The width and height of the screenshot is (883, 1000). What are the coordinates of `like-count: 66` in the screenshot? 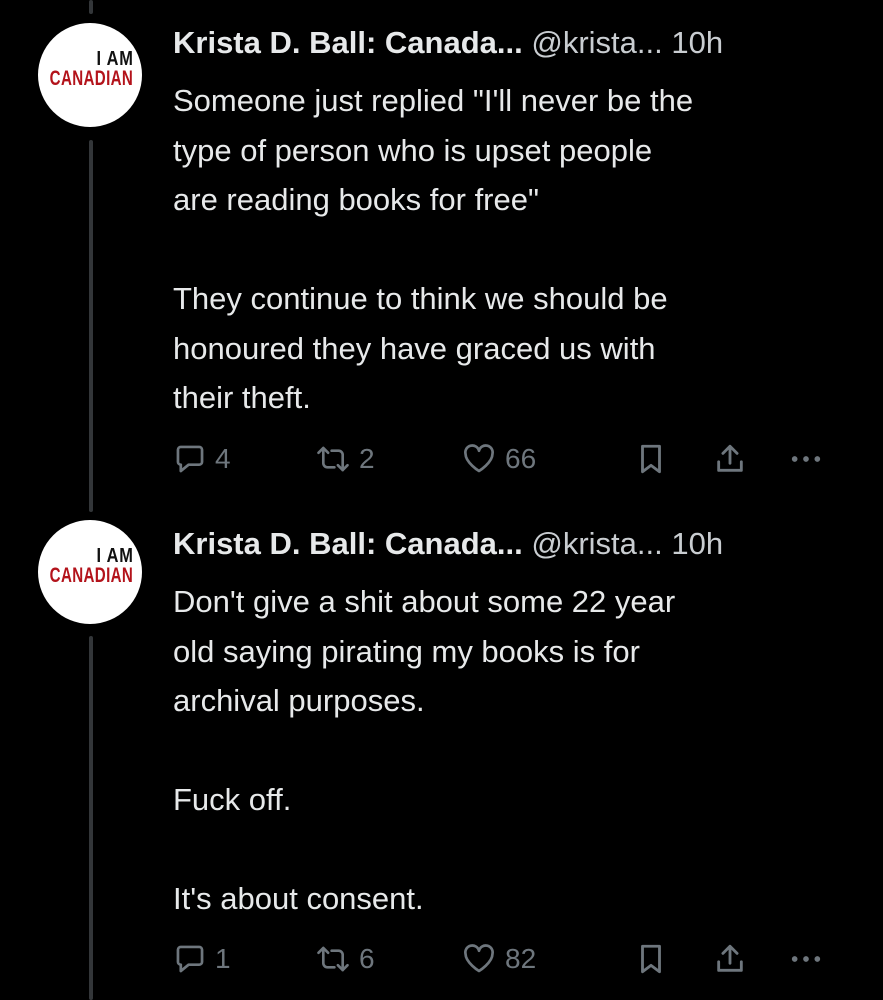 It's located at (521, 458).